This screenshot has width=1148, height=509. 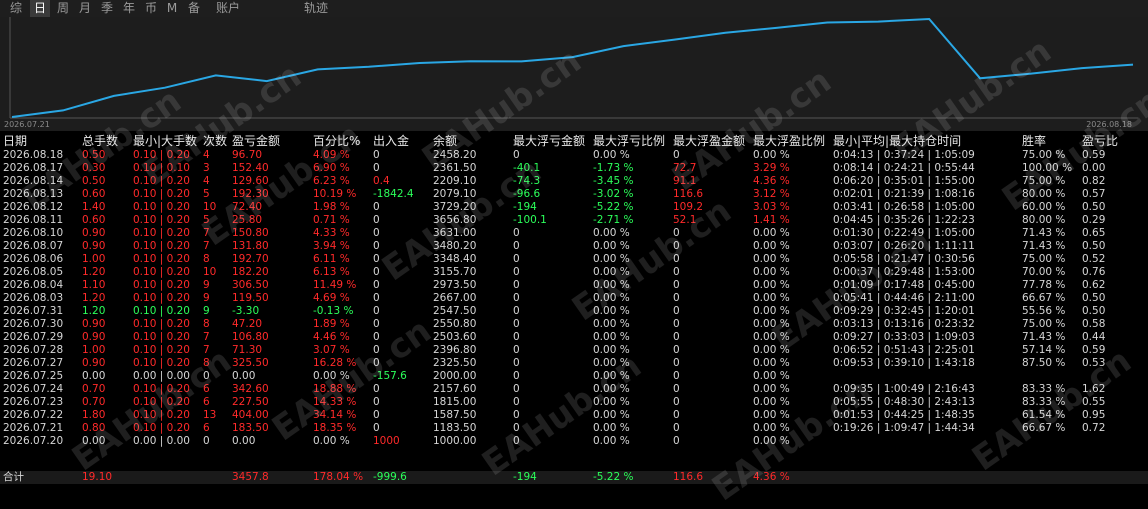 I want to click on cell-balance: 2157.60, so click(x=455, y=389).